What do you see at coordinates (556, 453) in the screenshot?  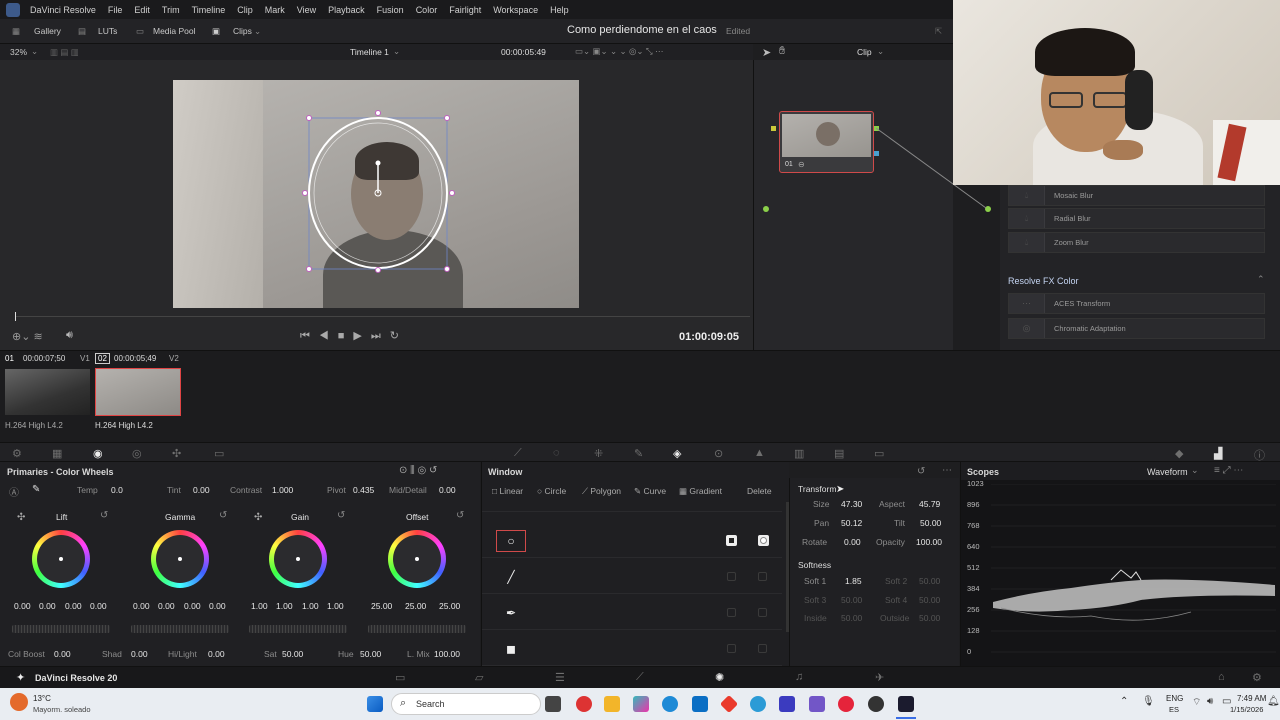 I see `color-warper-icon: ◌` at bounding box center [556, 453].